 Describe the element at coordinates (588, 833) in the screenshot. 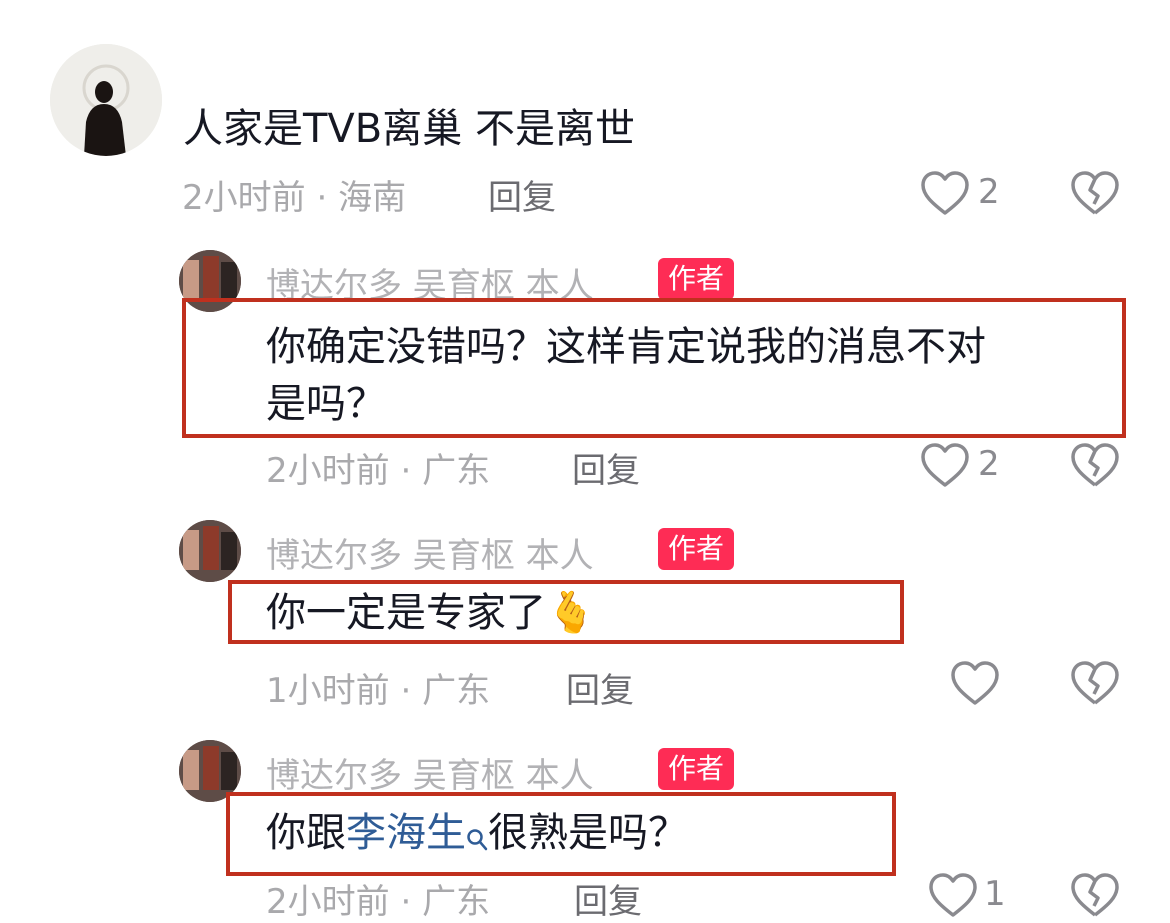

I see `reply-text-after: 很熟是吗？` at that location.